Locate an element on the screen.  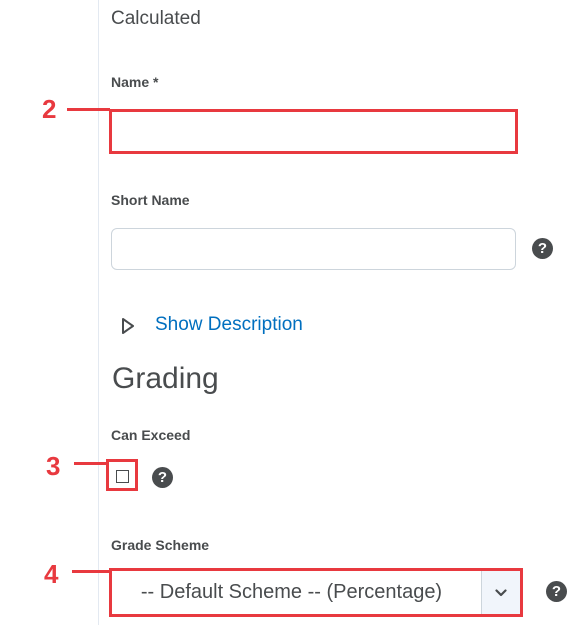
show-description-link: Show Description is located at coordinates (229, 325).